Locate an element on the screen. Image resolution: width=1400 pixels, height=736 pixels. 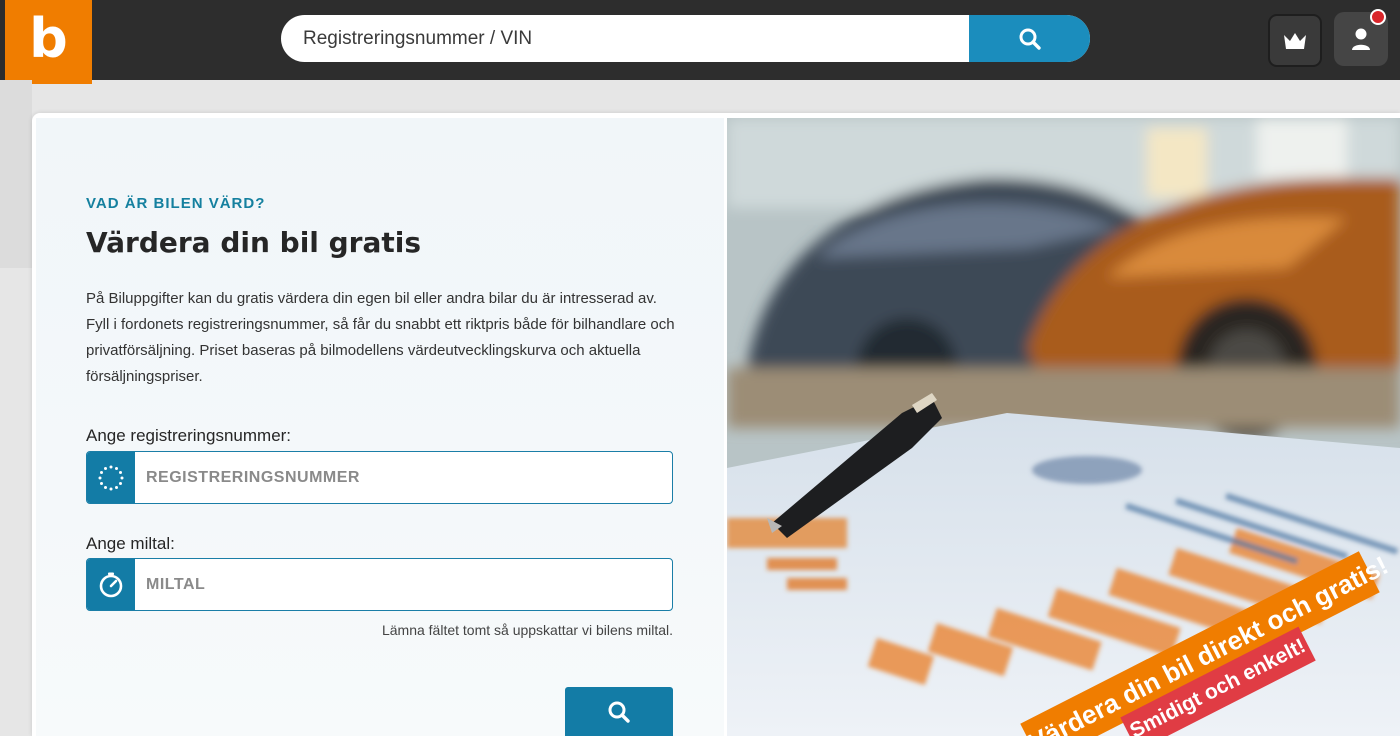
vehicle-search-button is located at coordinates (1029, 38).